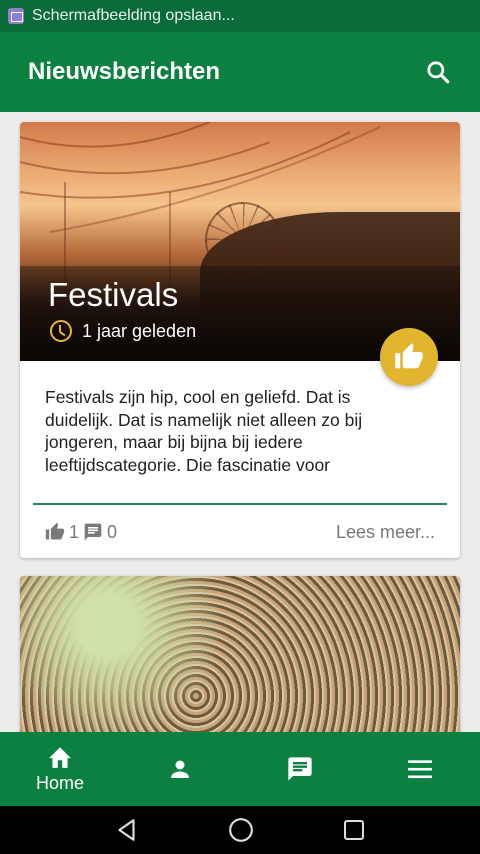 This screenshot has height=854, width=480. Describe the element at coordinates (354, 830) in the screenshot. I see `recents-icon` at that location.